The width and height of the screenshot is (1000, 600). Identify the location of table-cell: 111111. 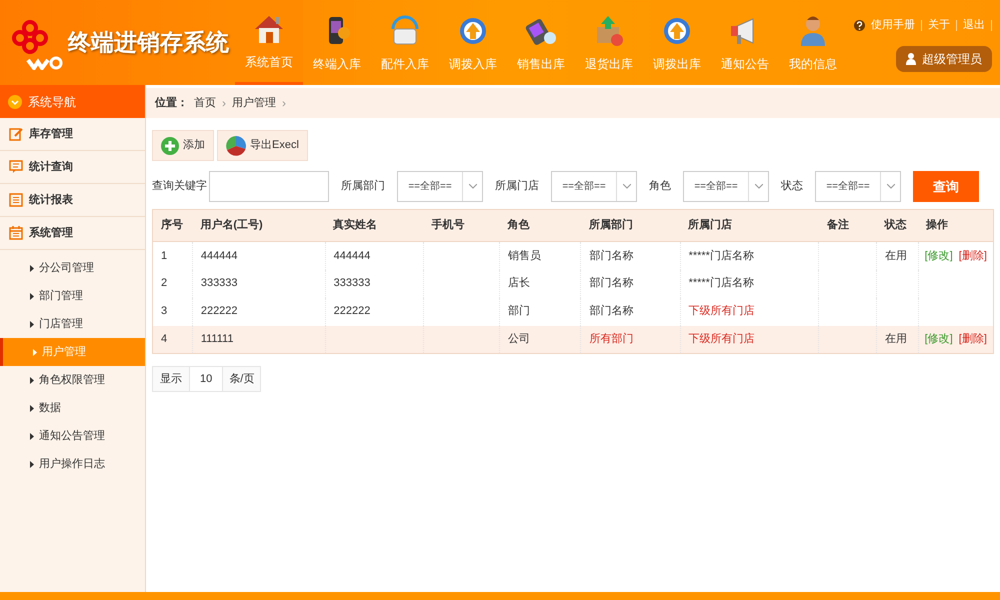
(259, 340).